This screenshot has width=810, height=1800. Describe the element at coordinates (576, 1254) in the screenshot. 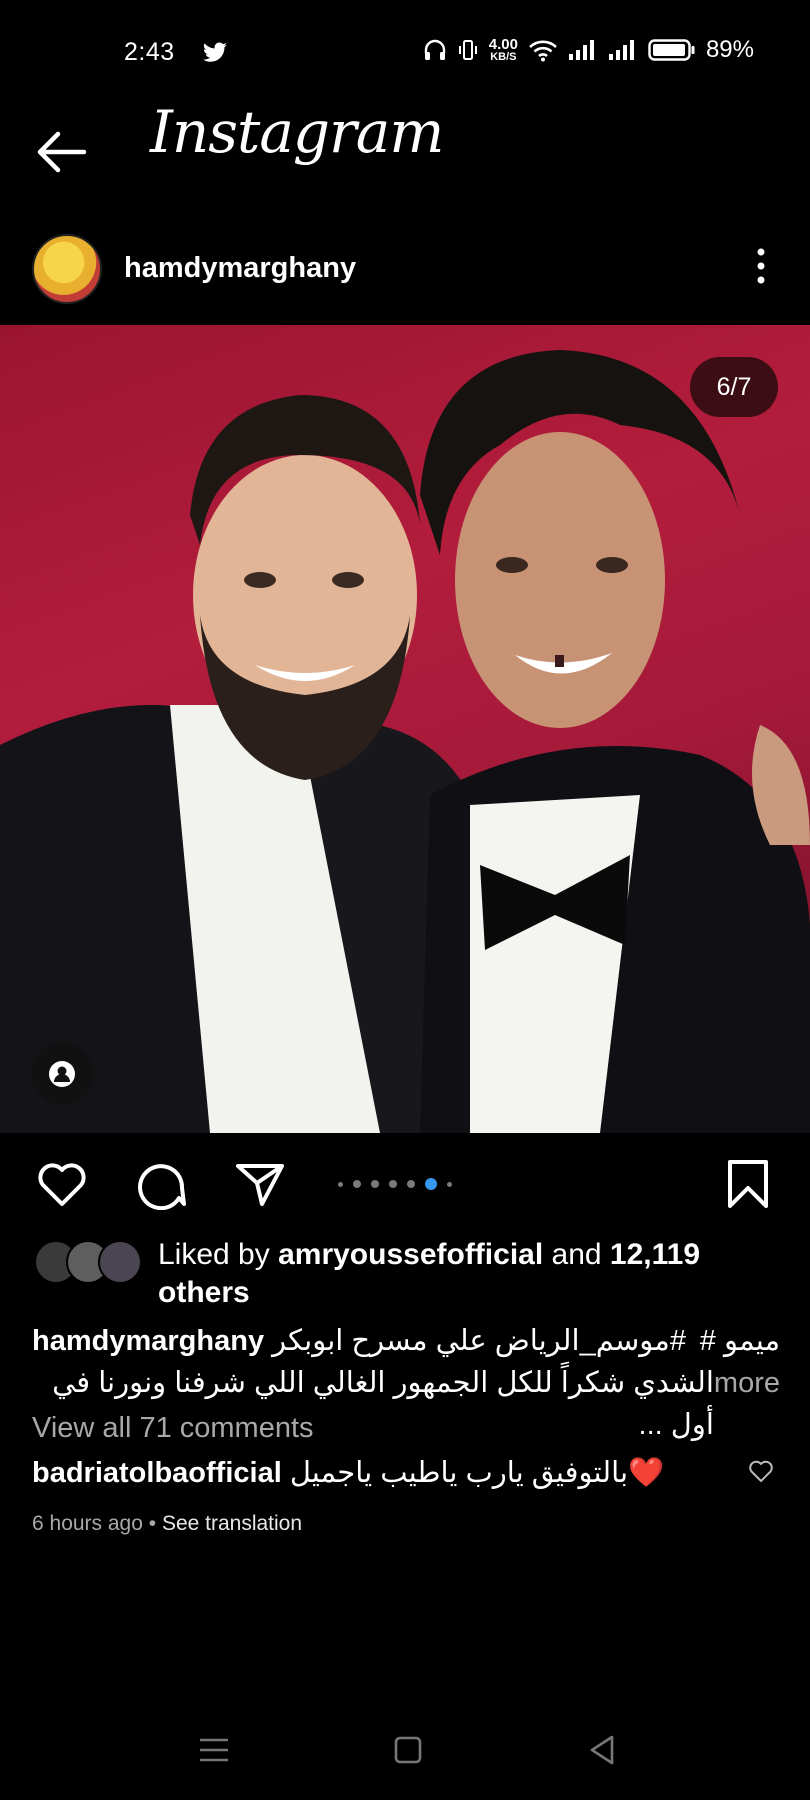

I see `likes-middle: and` at that location.